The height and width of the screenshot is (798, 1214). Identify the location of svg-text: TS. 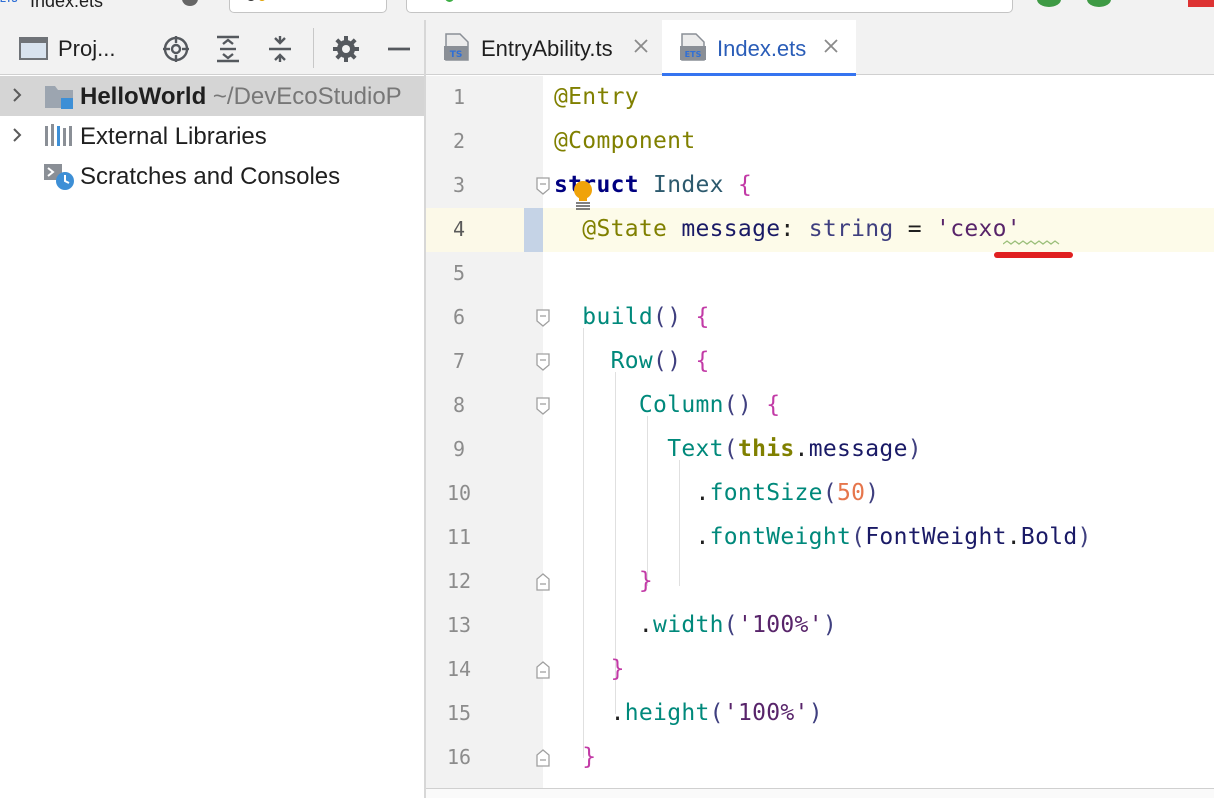
(456, 55).